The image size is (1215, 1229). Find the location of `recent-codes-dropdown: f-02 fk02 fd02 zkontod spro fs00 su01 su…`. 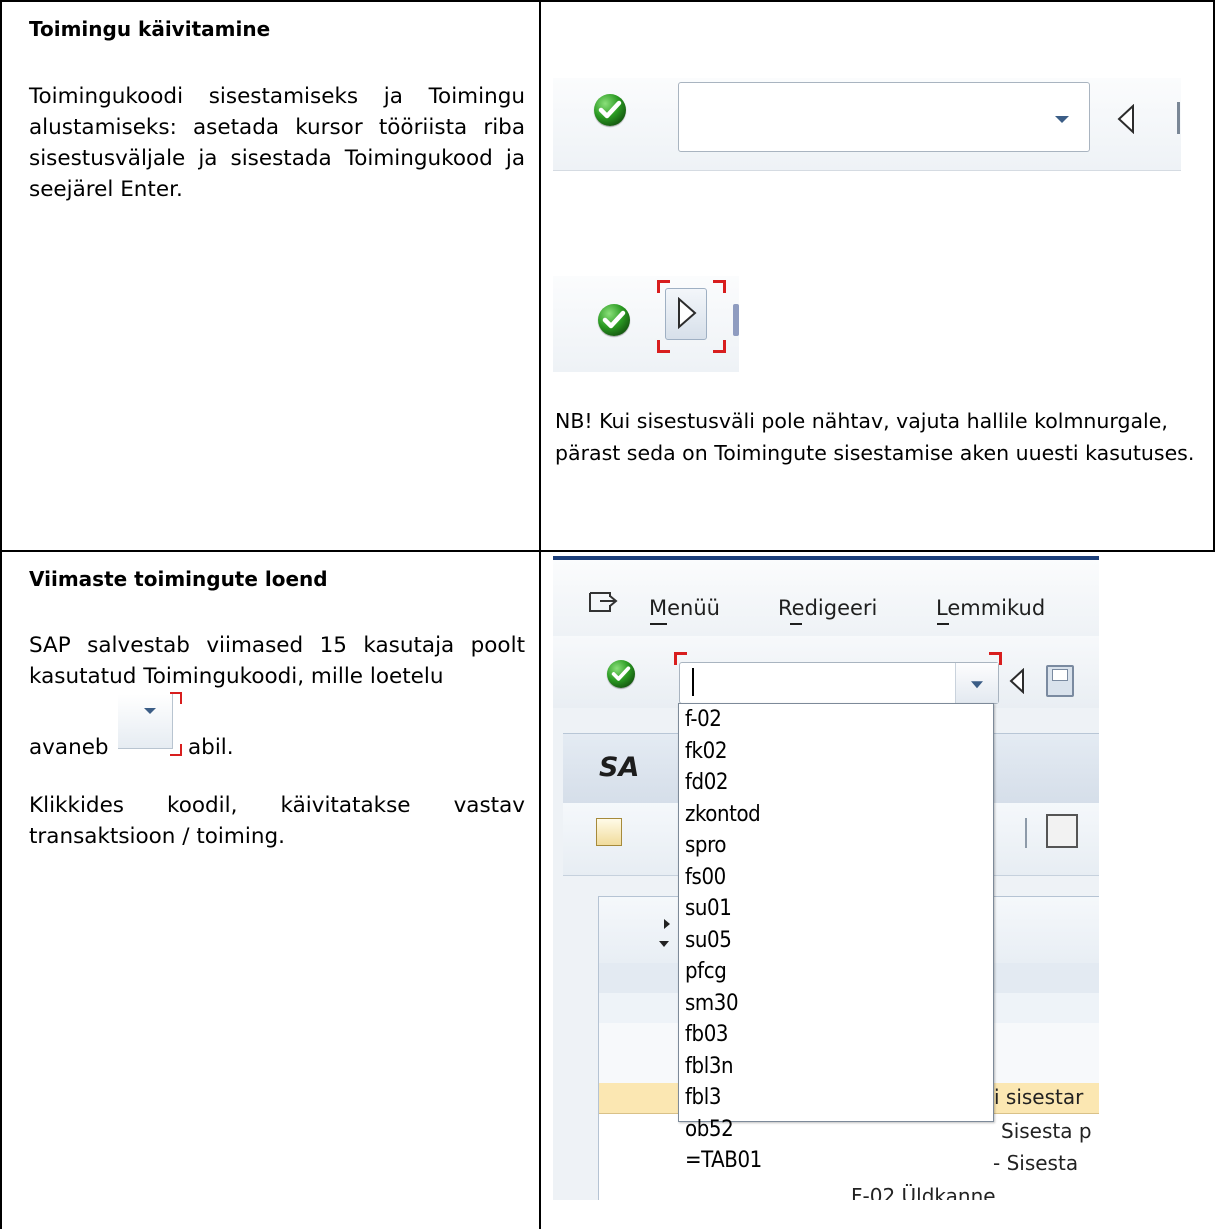

recent-codes-dropdown: f-02 fk02 fd02 zkontod spro fs00 su01 su… is located at coordinates (836, 938).